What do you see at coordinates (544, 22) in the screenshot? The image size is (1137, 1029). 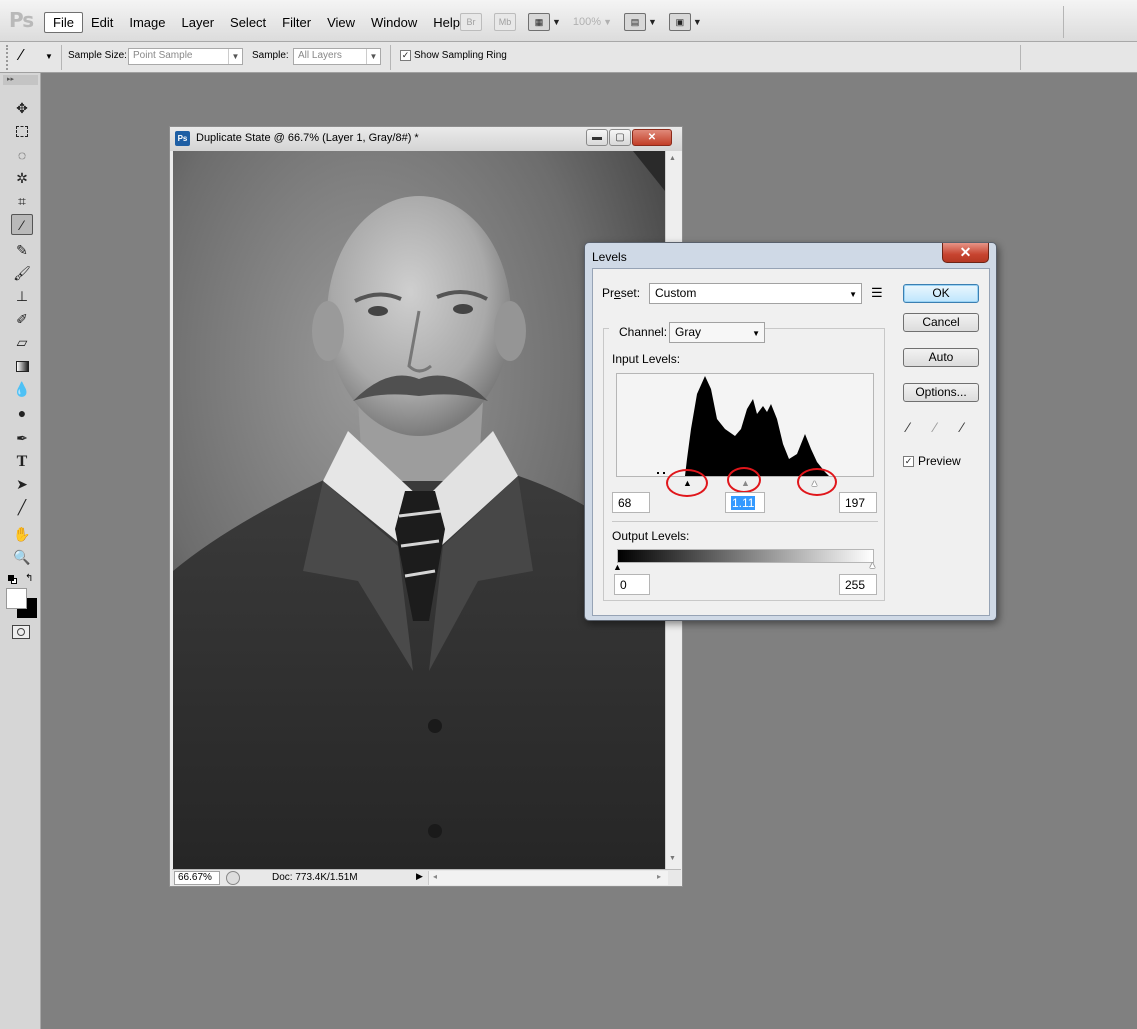 I see `view-extras-menu: ▦ ▼` at bounding box center [544, 22].